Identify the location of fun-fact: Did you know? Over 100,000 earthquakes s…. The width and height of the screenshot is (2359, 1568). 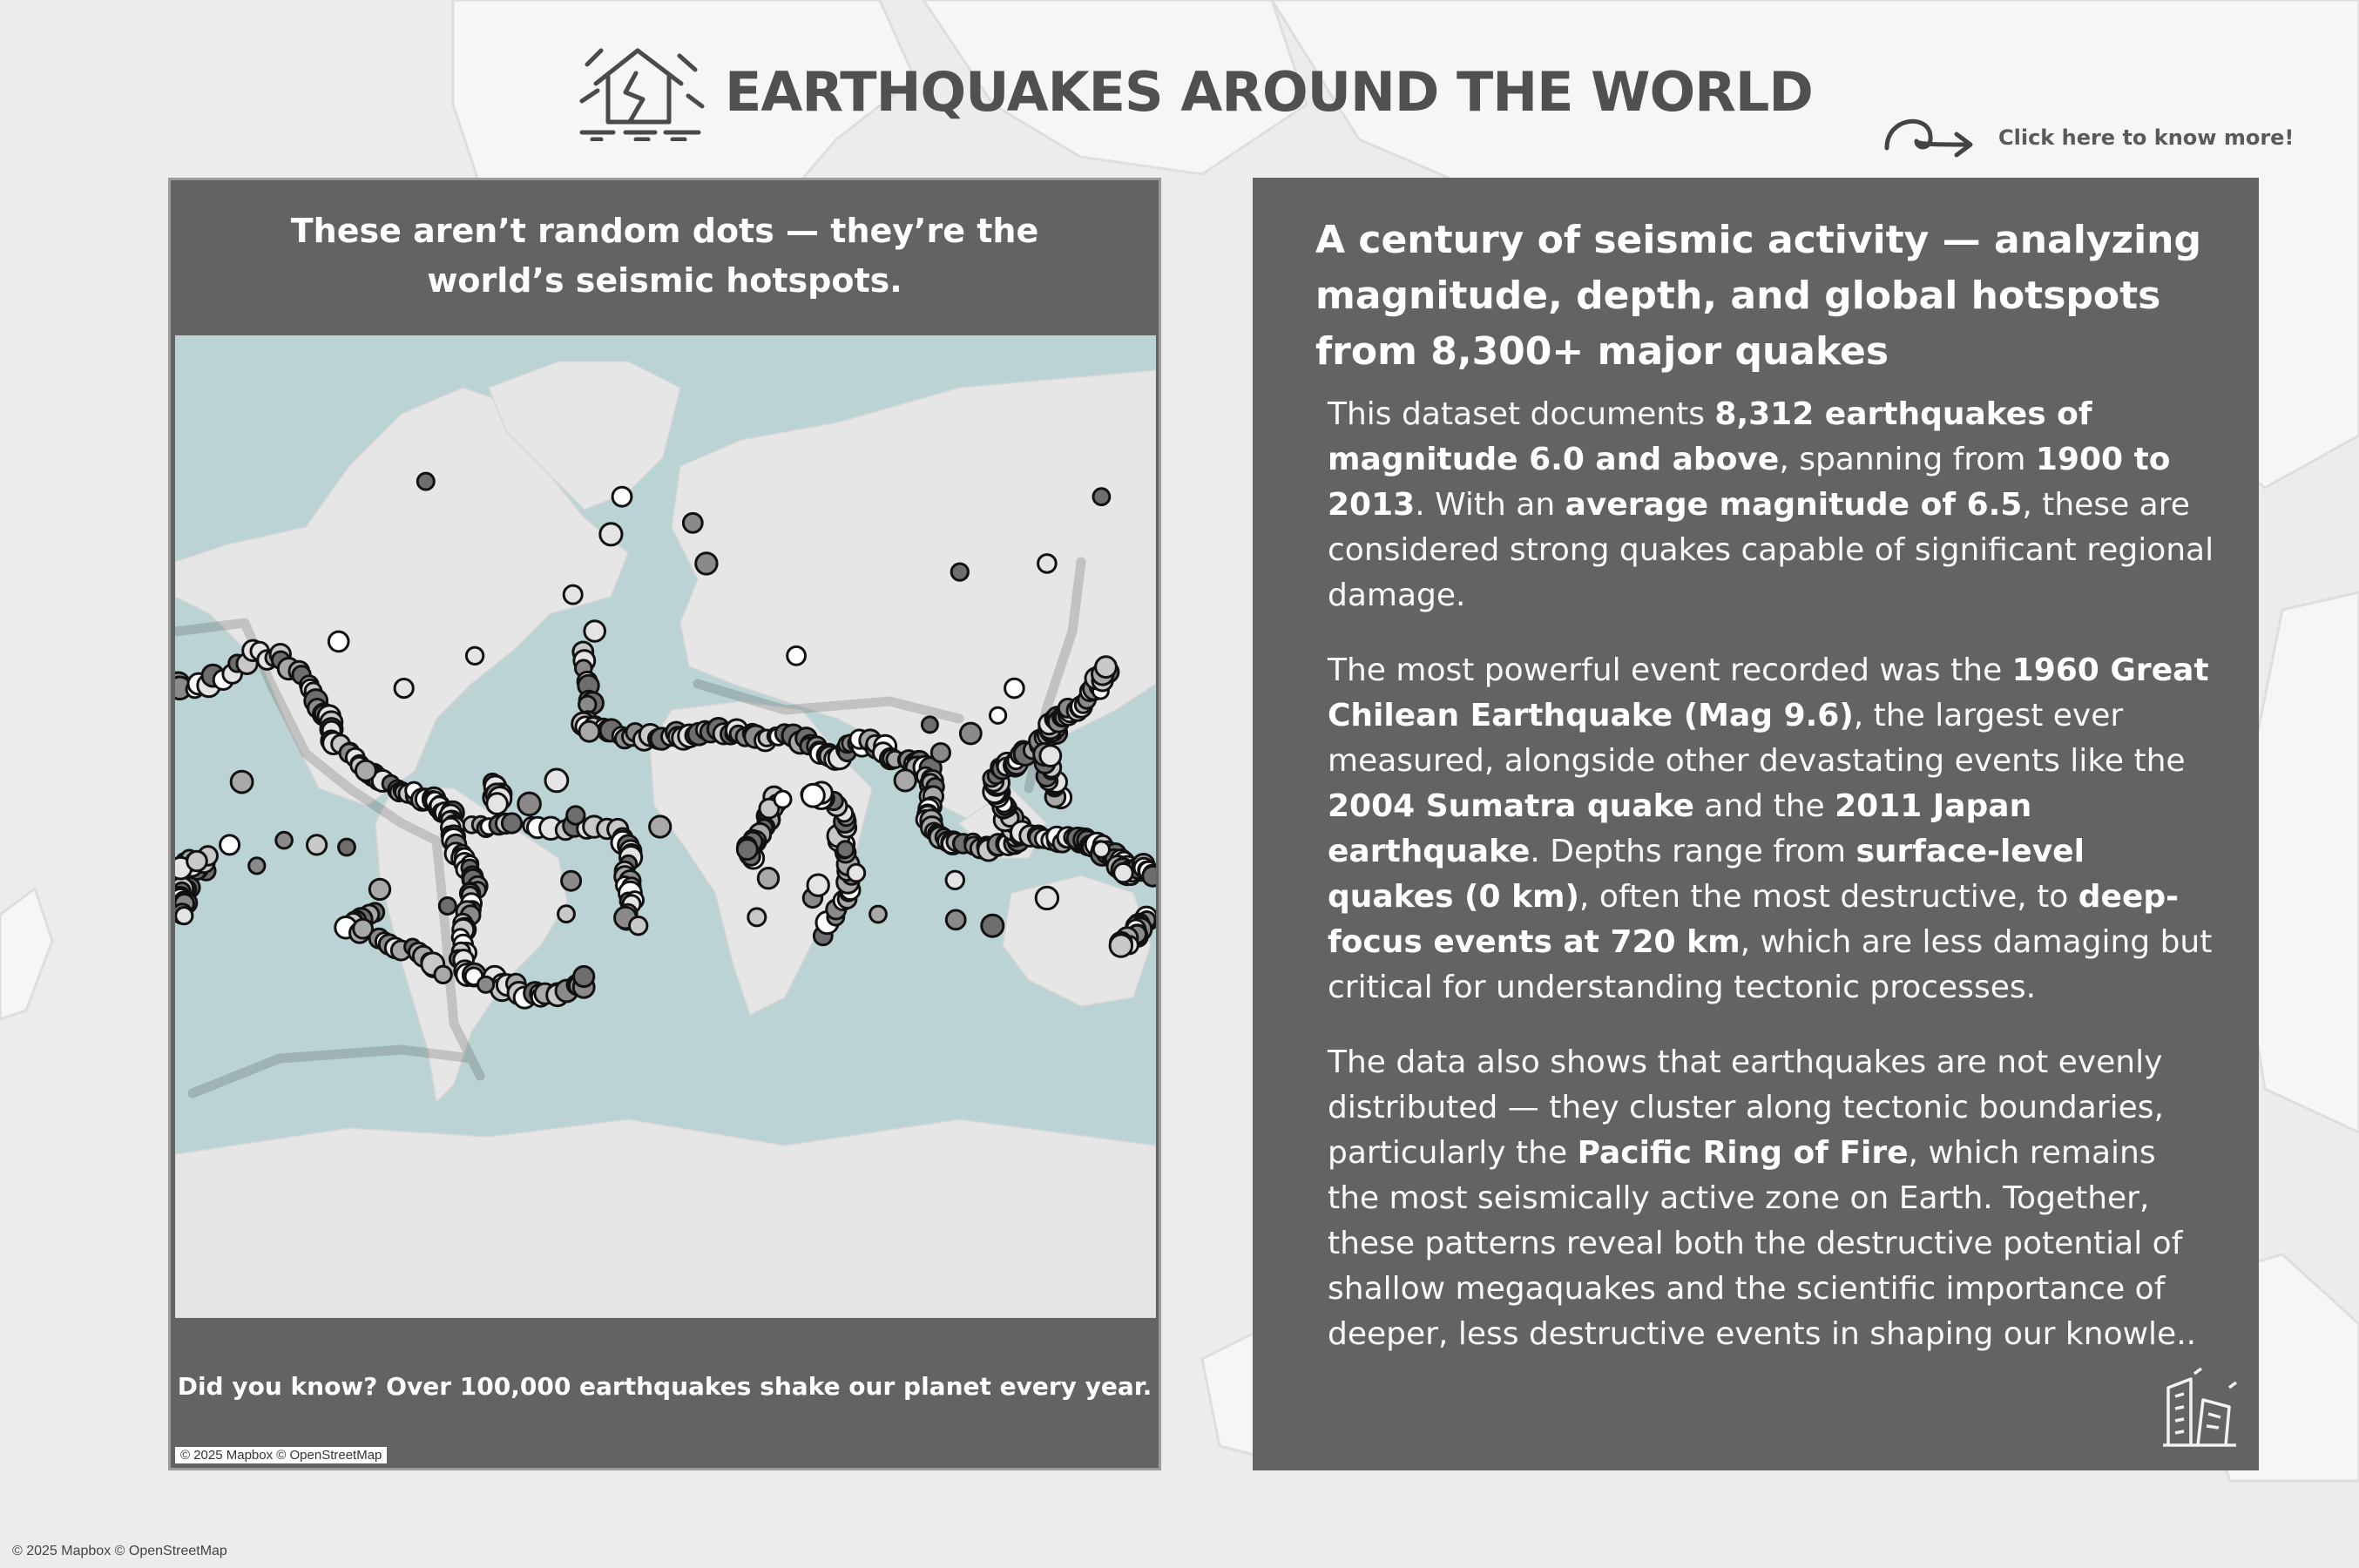
(664, 1386).